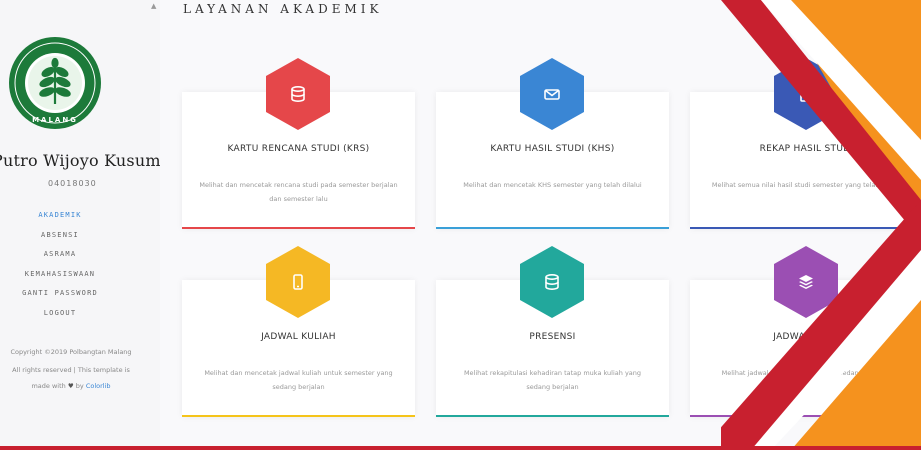 The image size is (921, 450). Describe the element at coordinates (806, 149) in the screenshot. I see `card-title: REKAP HASIL STUDI` at that location.